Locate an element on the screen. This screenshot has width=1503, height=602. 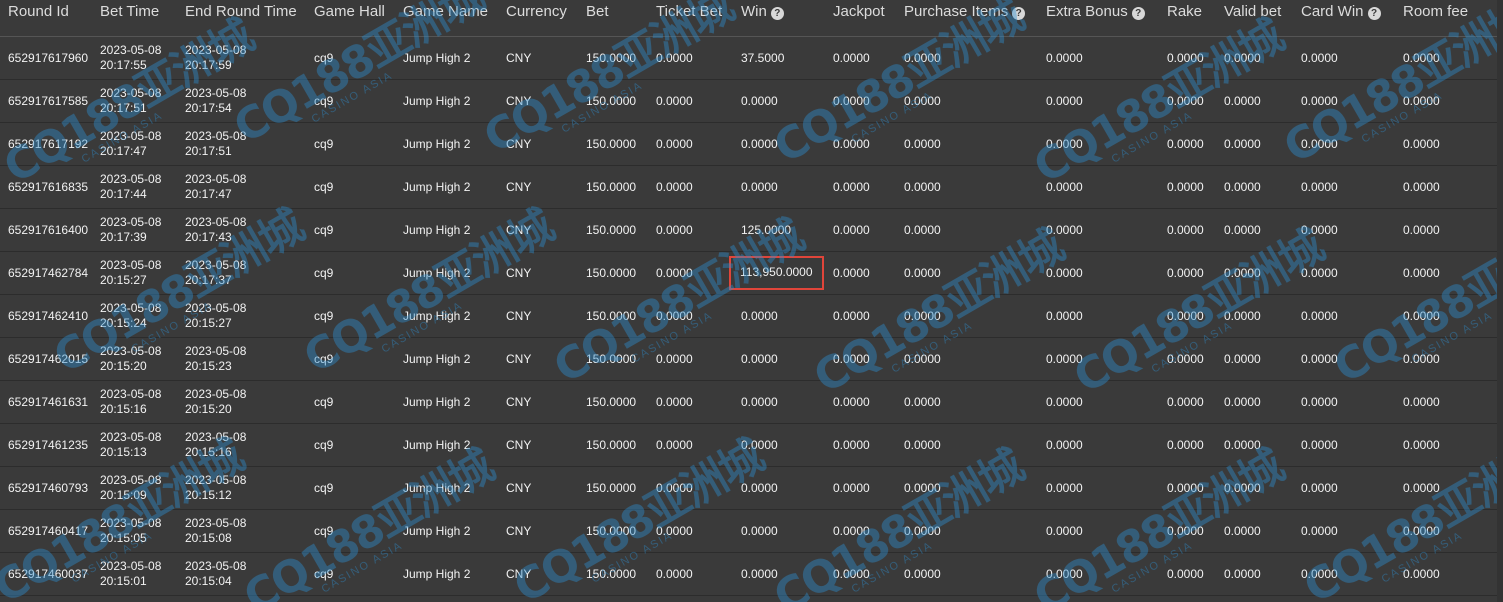
time-text: 20:15:09 is located at coordinates (123, 495).